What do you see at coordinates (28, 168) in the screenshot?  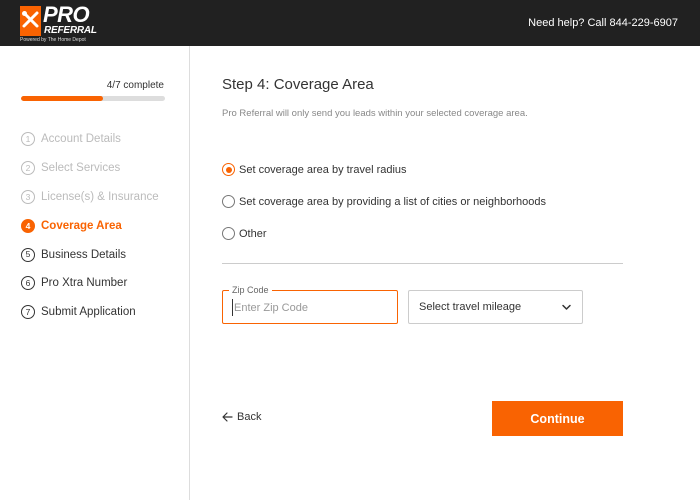 I see `step-number: 2` at bounding box center [28, 168].